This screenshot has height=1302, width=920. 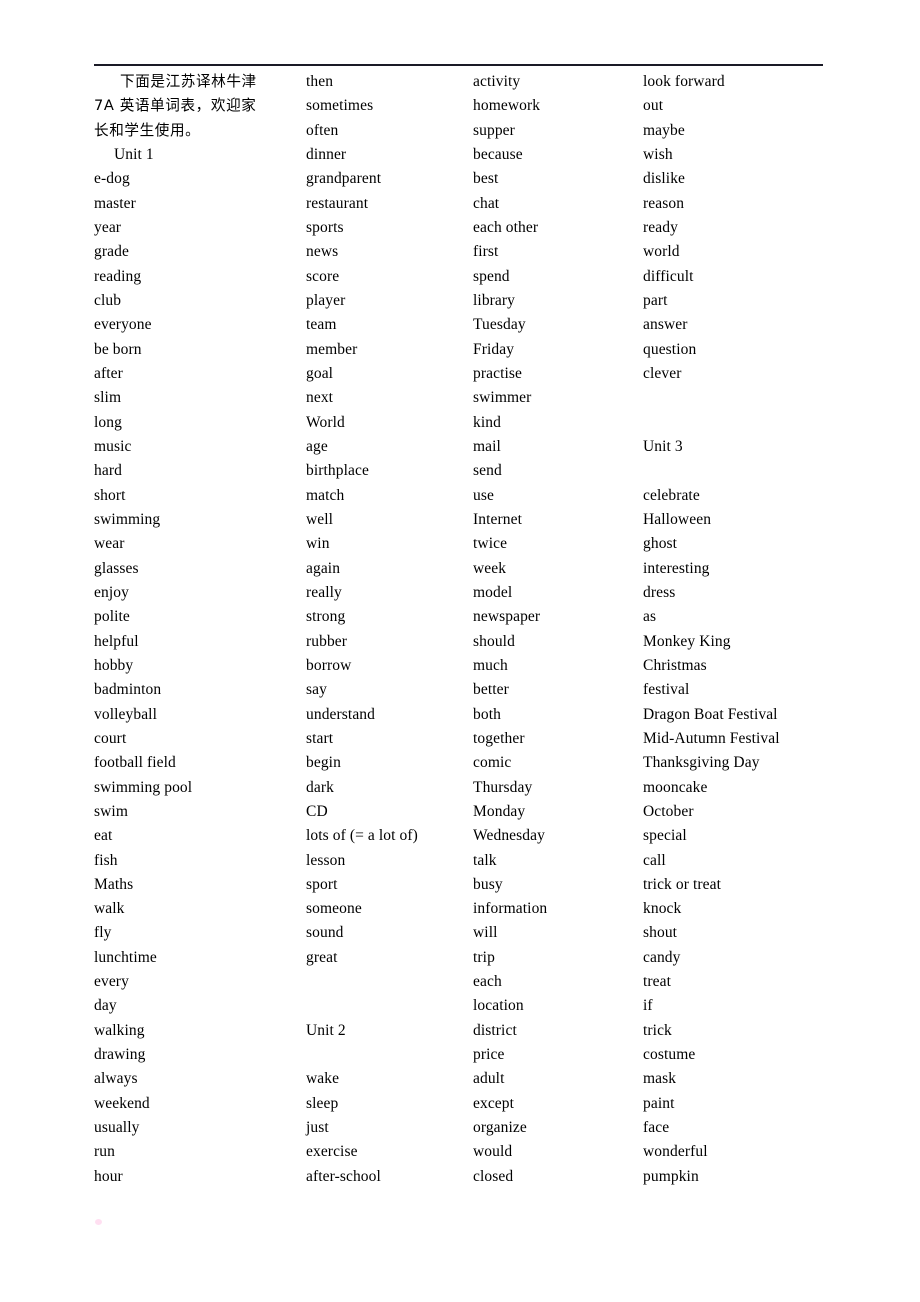 What do you see at coordinates (494, 349) in the screenshot?
I see `wordlist-entry: Friday` at bounding box center [494, 349].